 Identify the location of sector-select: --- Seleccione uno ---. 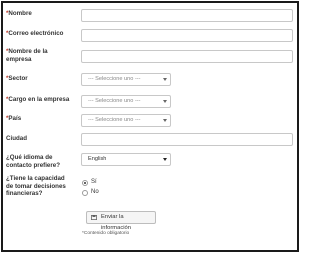
(126, 79).